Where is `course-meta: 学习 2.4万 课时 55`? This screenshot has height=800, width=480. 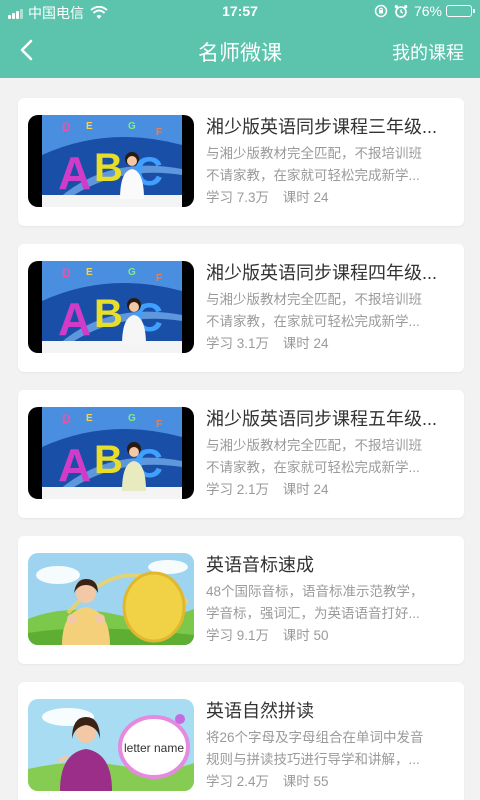 course-meta: 学习 2.4万 课时 55 is located at coordinates (328, 782).